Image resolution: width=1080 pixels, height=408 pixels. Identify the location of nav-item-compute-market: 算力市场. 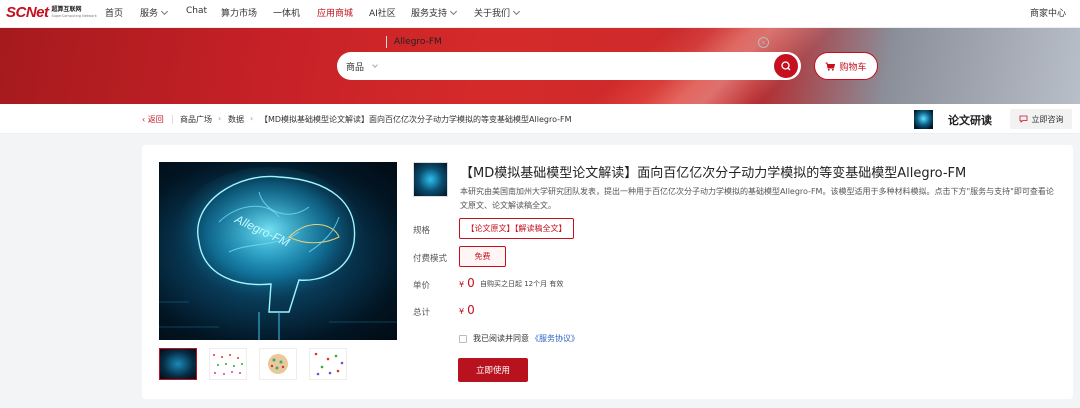
(239, 12).